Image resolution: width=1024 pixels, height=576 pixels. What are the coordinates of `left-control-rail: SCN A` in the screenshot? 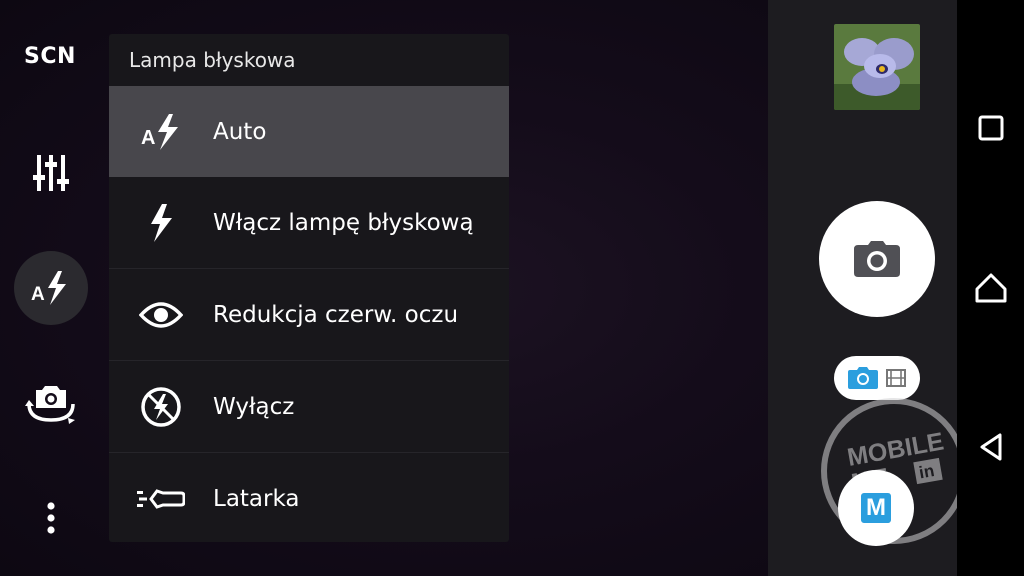 It's located at (50, 288).